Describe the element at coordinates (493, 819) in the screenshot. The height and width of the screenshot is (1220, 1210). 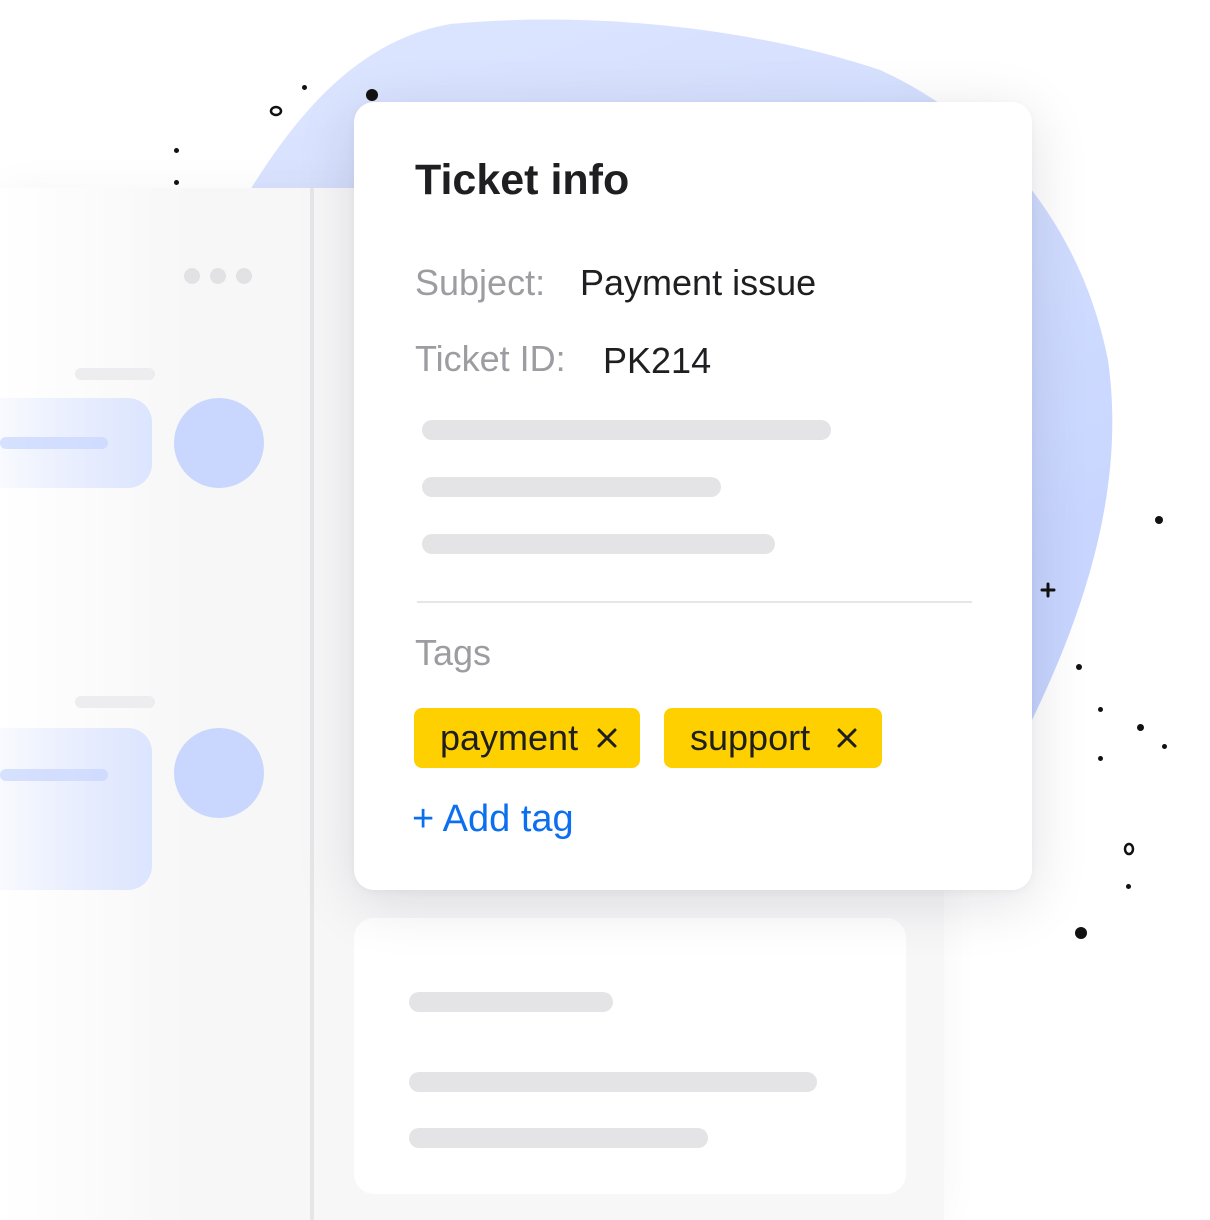
I see `add-tag-link: + Add tag` at that location.